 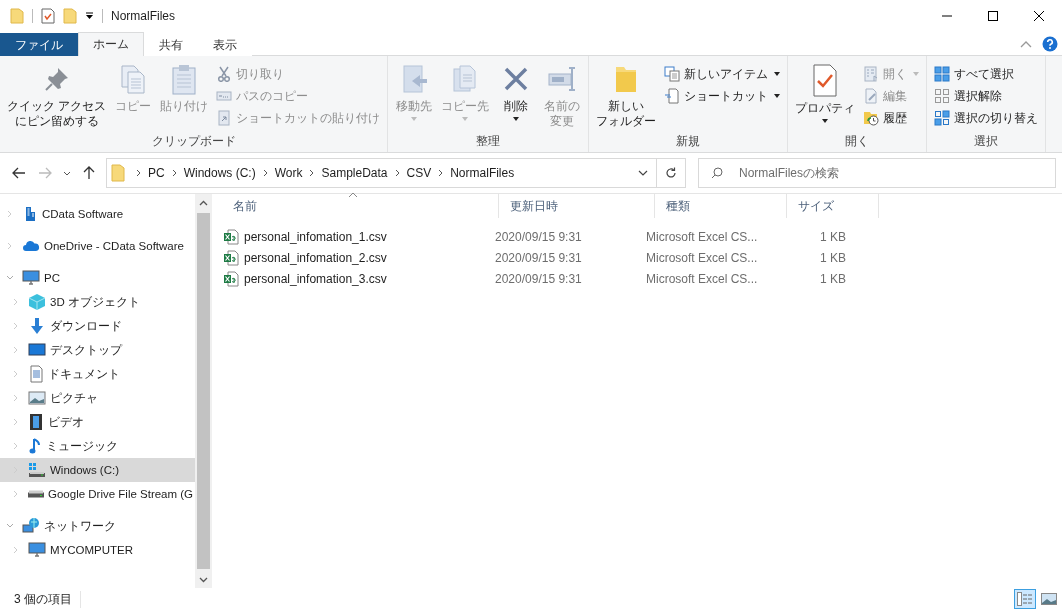 What do you see at coordinates (722, 74) in the screenshot?
I see `ribbon-button: 新しいアイテム` at bounding box center [722, 74].